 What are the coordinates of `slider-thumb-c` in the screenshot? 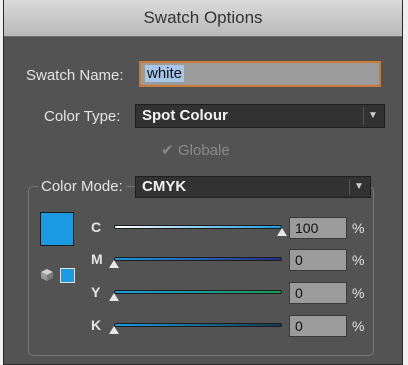 It's located at (282, 232).